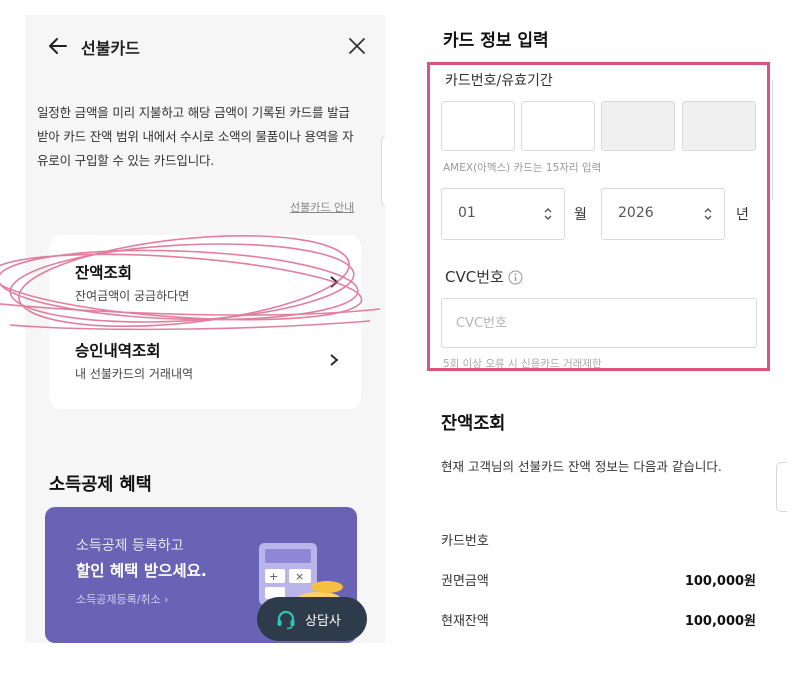 The height and width of the screenshot is (696, 800). What do you see at coordinates (465, 541) in the screenshot?
I see `row-label-card-number: 카드번호` at bounding box center [465, 541].